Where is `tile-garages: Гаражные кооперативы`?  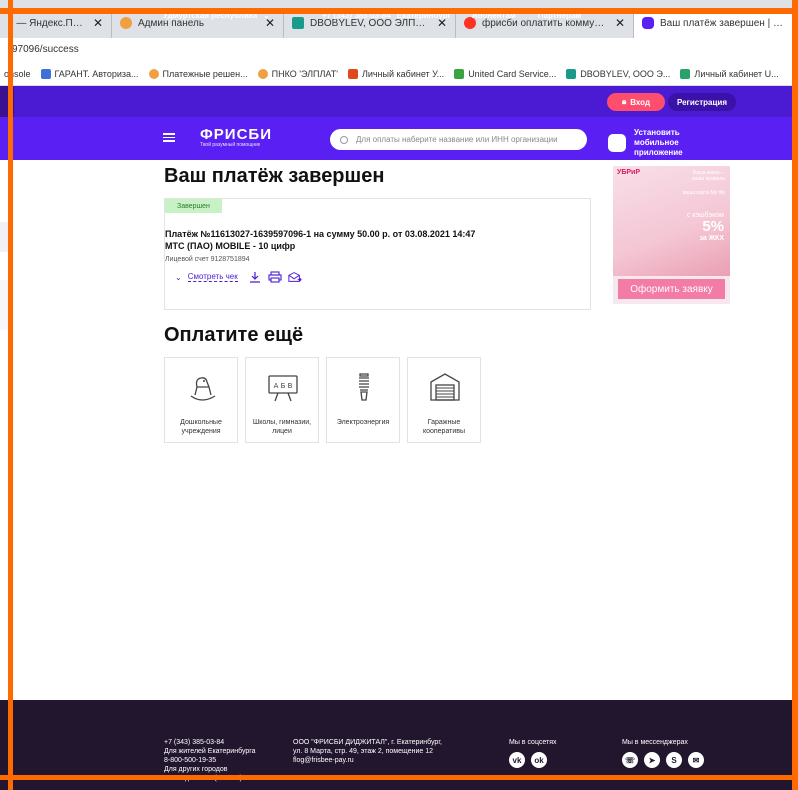
tile-garages: Гаражные кооперативы is located at coordinates (444, 400).